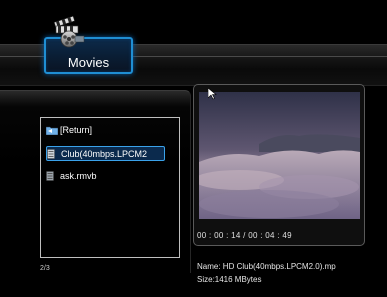  I want to click on list-item-label: [Return], so click(76, 130).